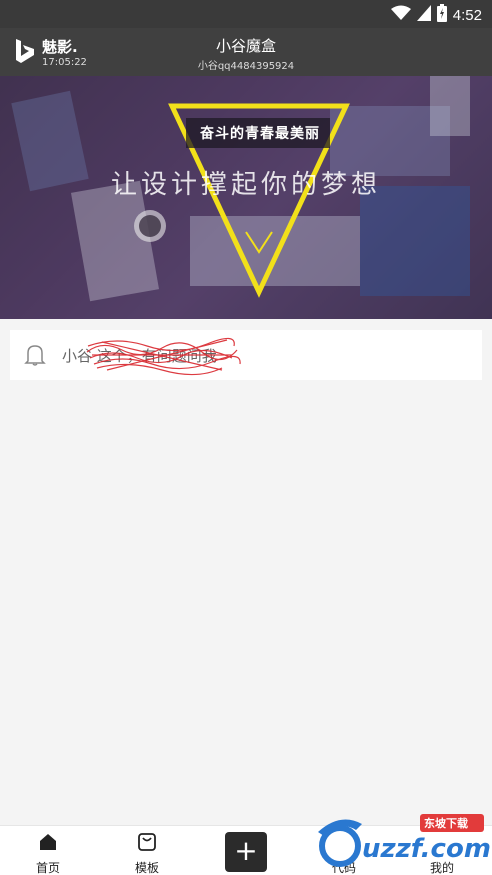 Image resolution: width=492 pixels, height=875 pixels. Describe the element at coordinates (246, 66) in the screenshot. I see `page-subtitle: 小谷qq4484395924` at that location.